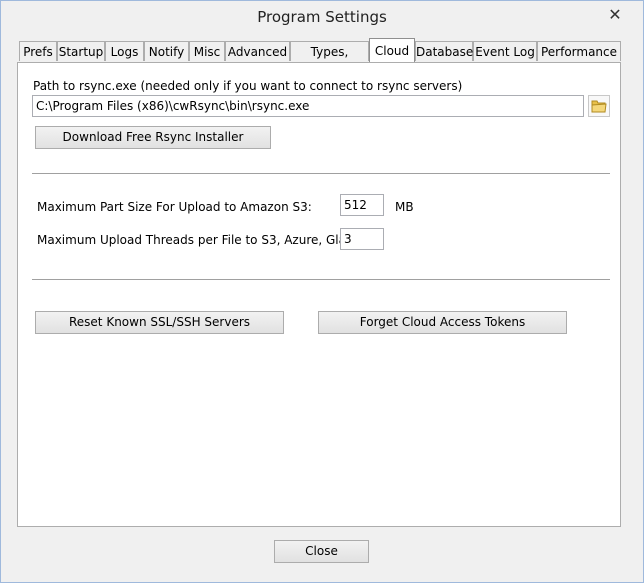 Image resolution: width=644 pixels, height=583 pixels. I want to click on max-part-size-input: 512, so click(362, 205).